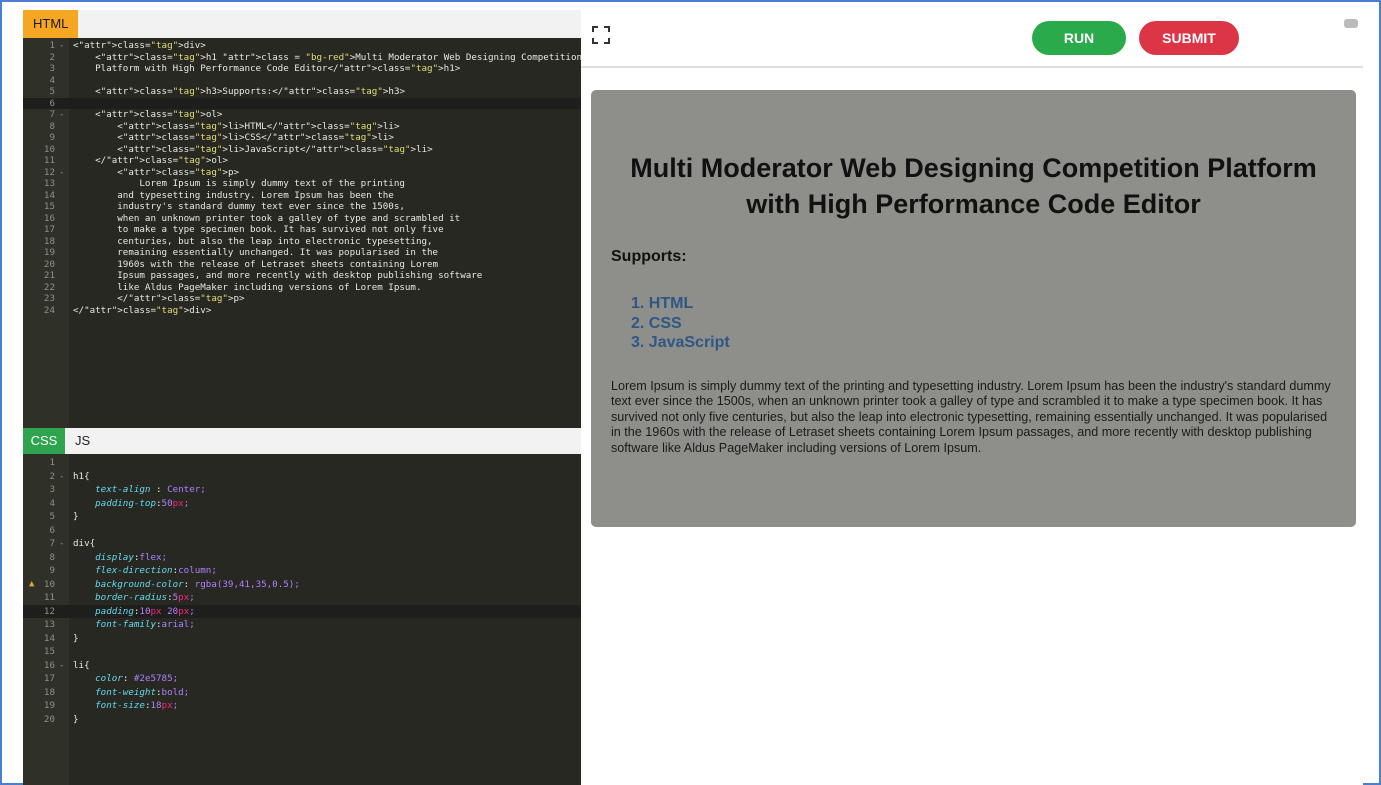 This screenshot has width=1381, height=785. I want to click on code-text: border-radius:5px;, so click(145, 597).